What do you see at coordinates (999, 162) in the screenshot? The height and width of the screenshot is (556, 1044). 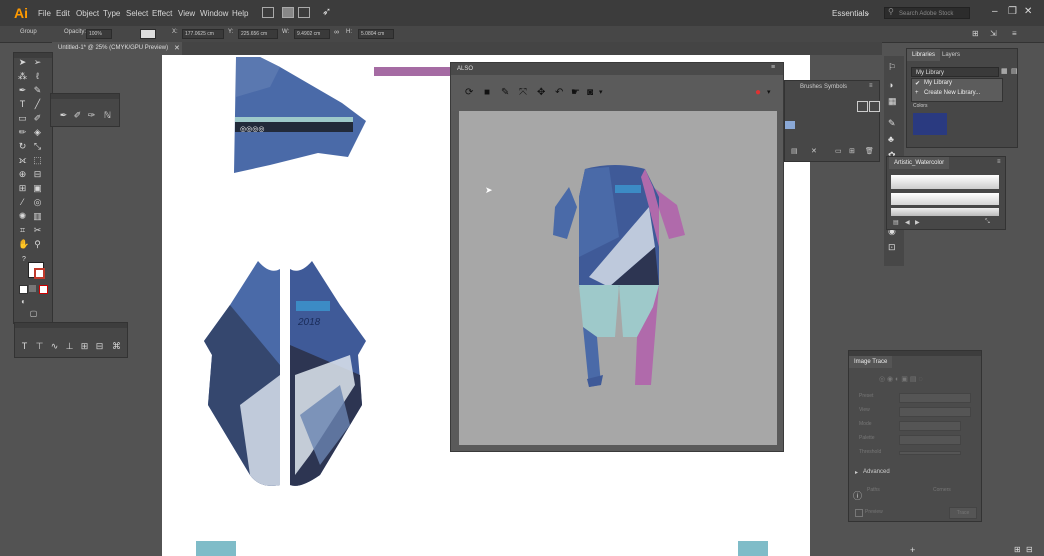 I see `panel-menu-icon: ≡` at bounding box center [999, 162].